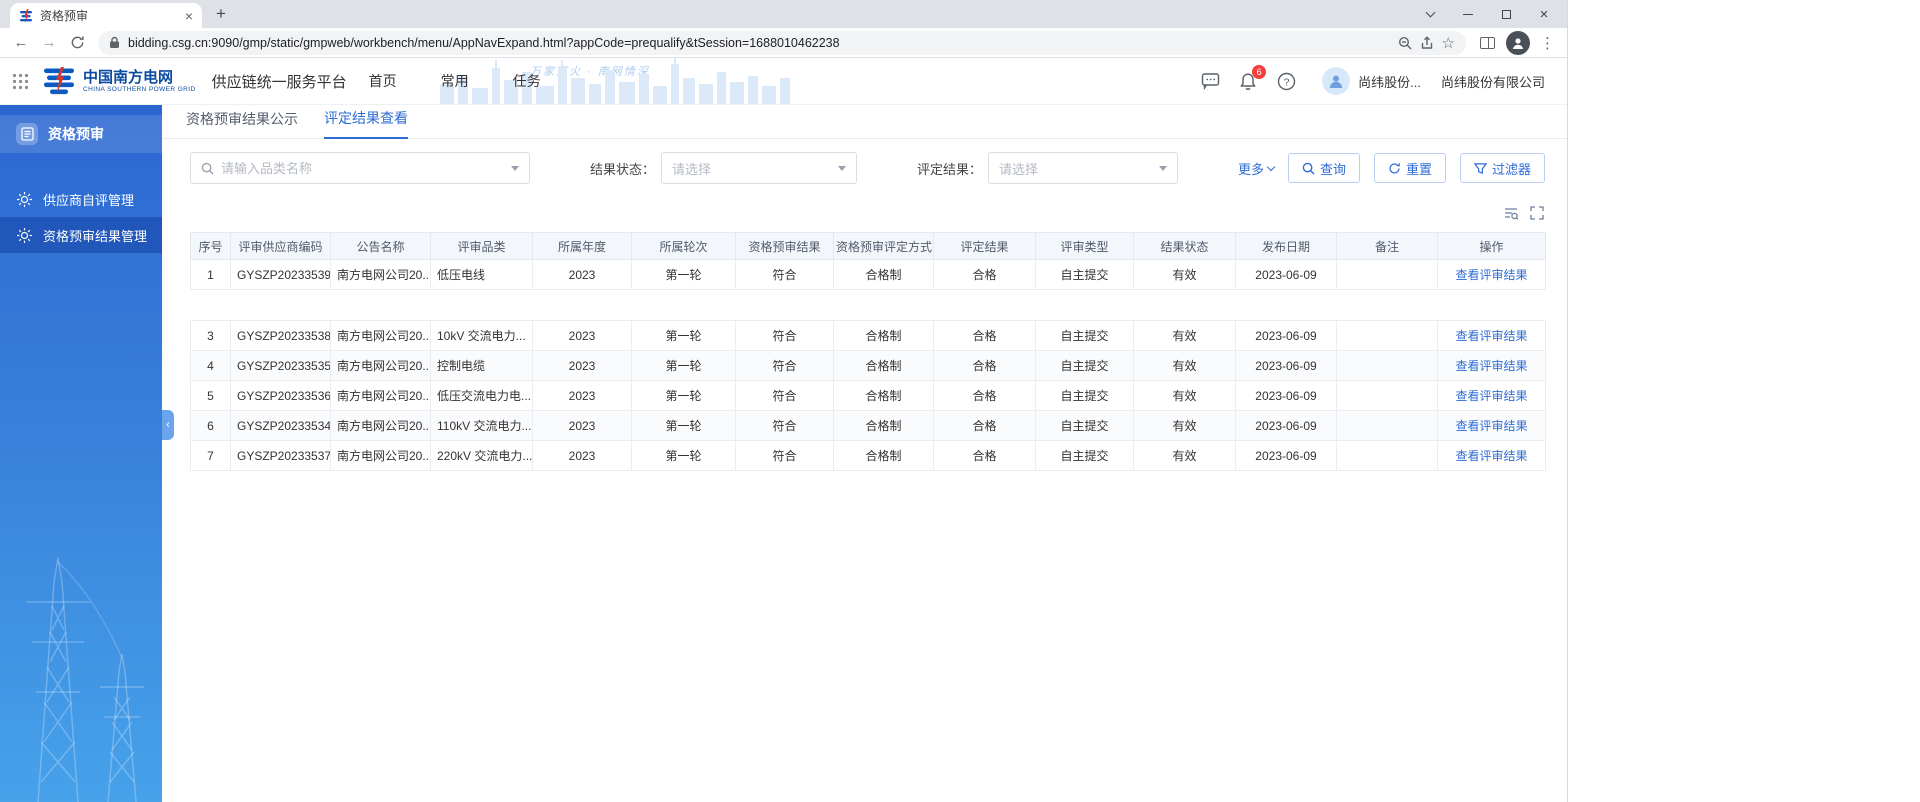 The width and height of the screenshot is (1920, 802). Describe the element at coordinates (1336, 81) in the screenshot. I see `user-avatar` at that location.